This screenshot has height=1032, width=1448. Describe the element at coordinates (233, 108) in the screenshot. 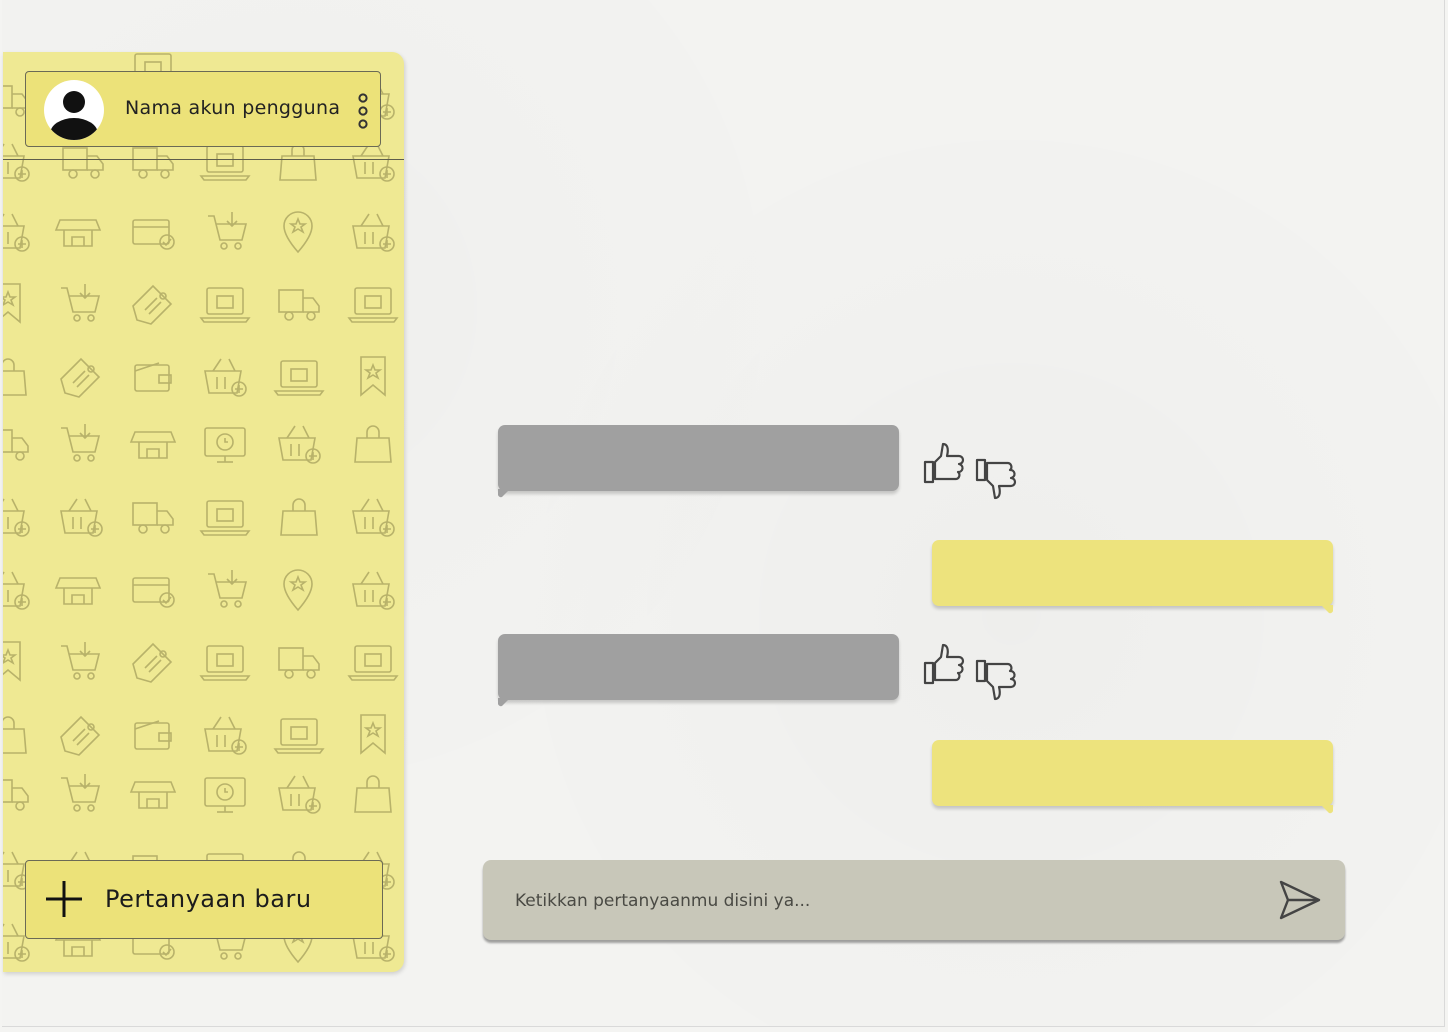

I see `account-name: Nama akun pengguna` at that location.